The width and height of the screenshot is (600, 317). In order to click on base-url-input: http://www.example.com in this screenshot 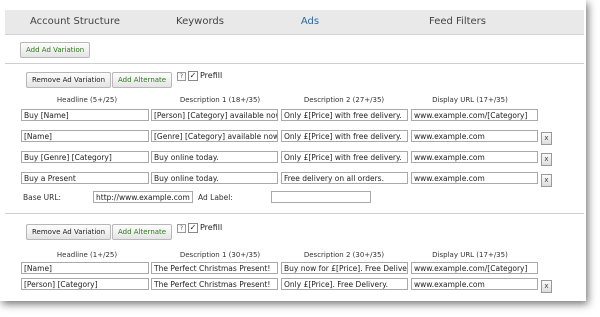, I will do `click(143, 197)`.